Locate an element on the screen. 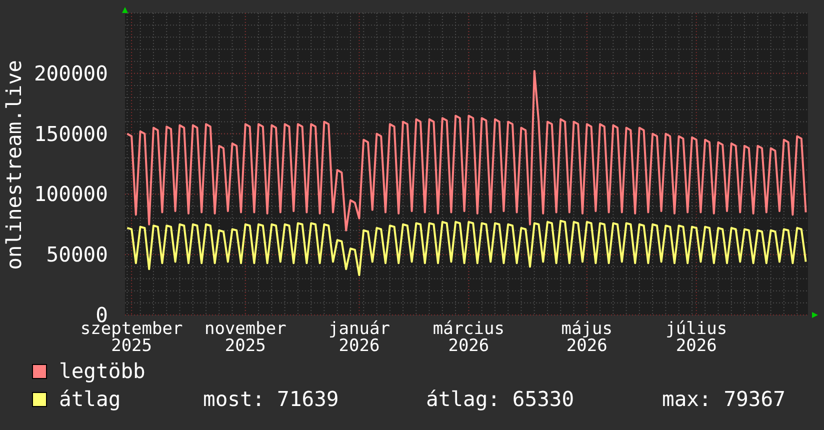 This screenshot has width=824, height=430. legend-label: átlag is located at coordinates (90, 399).